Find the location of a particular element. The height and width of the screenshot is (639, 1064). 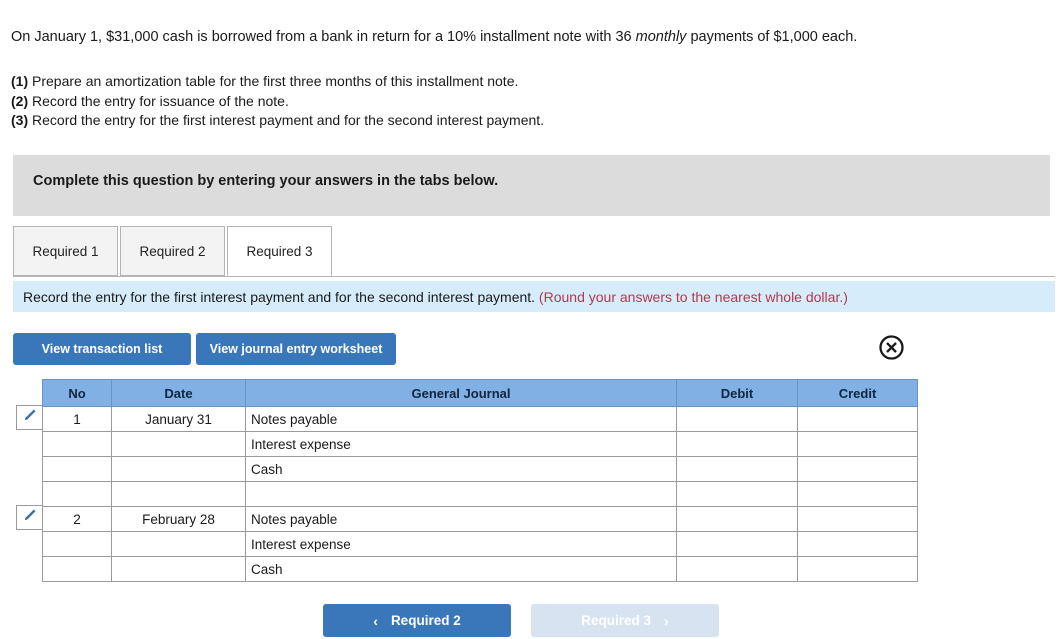

next-required-label: Required 3 is located at coordinates (616, 620).